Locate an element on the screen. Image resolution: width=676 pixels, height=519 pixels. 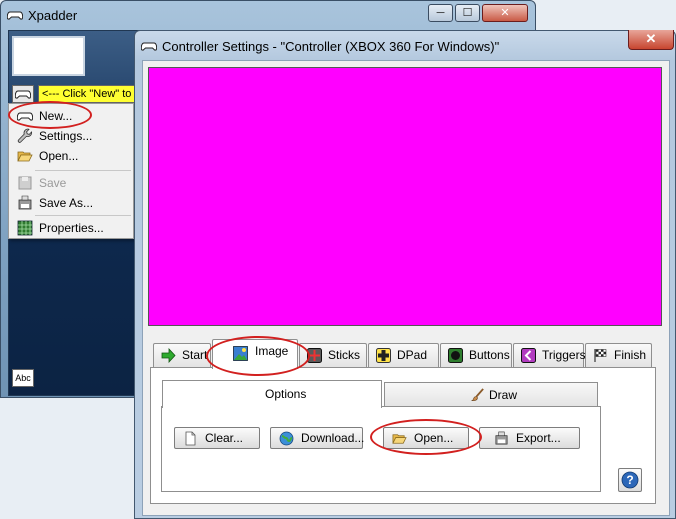
paintbrush-icon is located at coordinates (477, 394).